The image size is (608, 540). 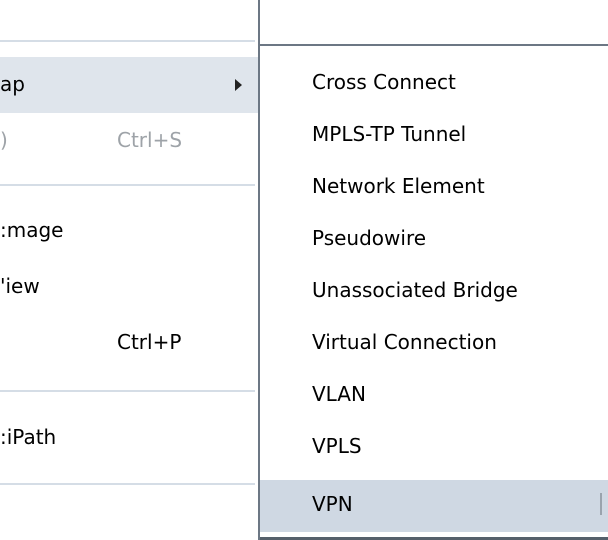 What do you see at coordinates (149, 342) in the screenshot?
I see `menu-item-shortcut: Ctrl+P` at bounding box center [149, 342].